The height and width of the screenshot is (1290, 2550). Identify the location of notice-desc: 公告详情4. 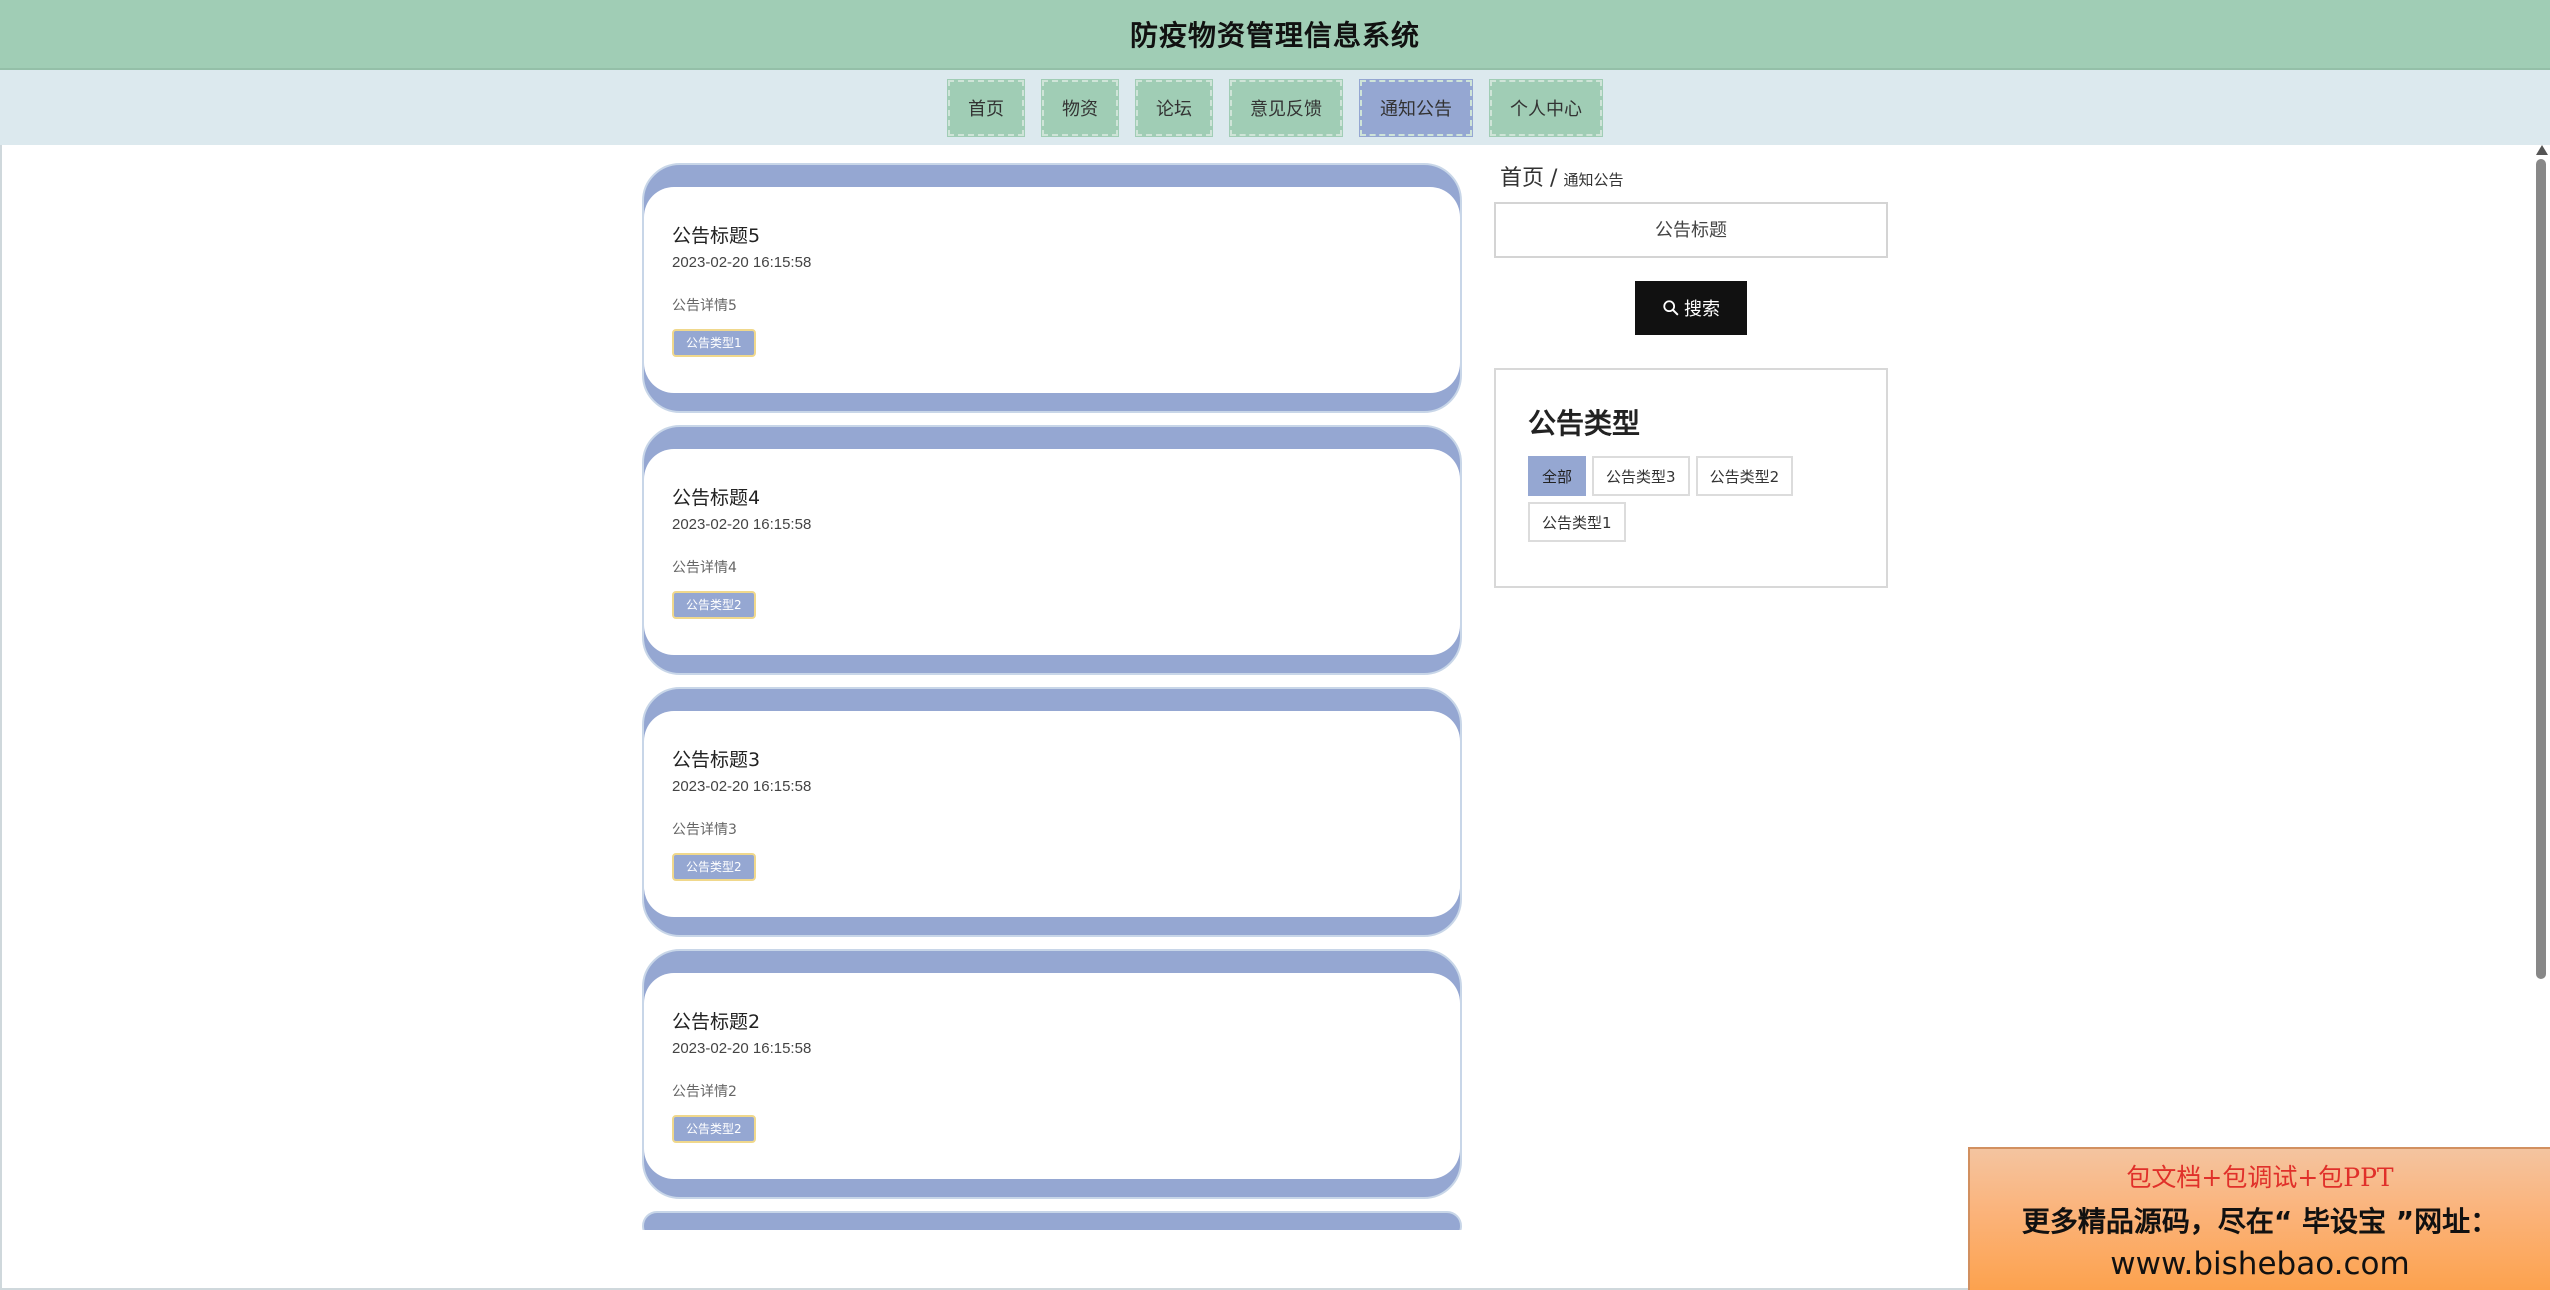
(704, 568).